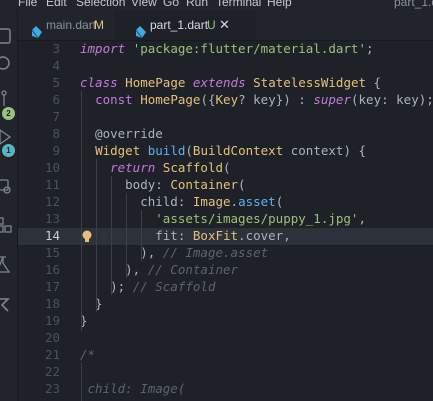  Describe the element at coordinates (197, 4) in the screenshot. I see `menu-run: Run` at that location.